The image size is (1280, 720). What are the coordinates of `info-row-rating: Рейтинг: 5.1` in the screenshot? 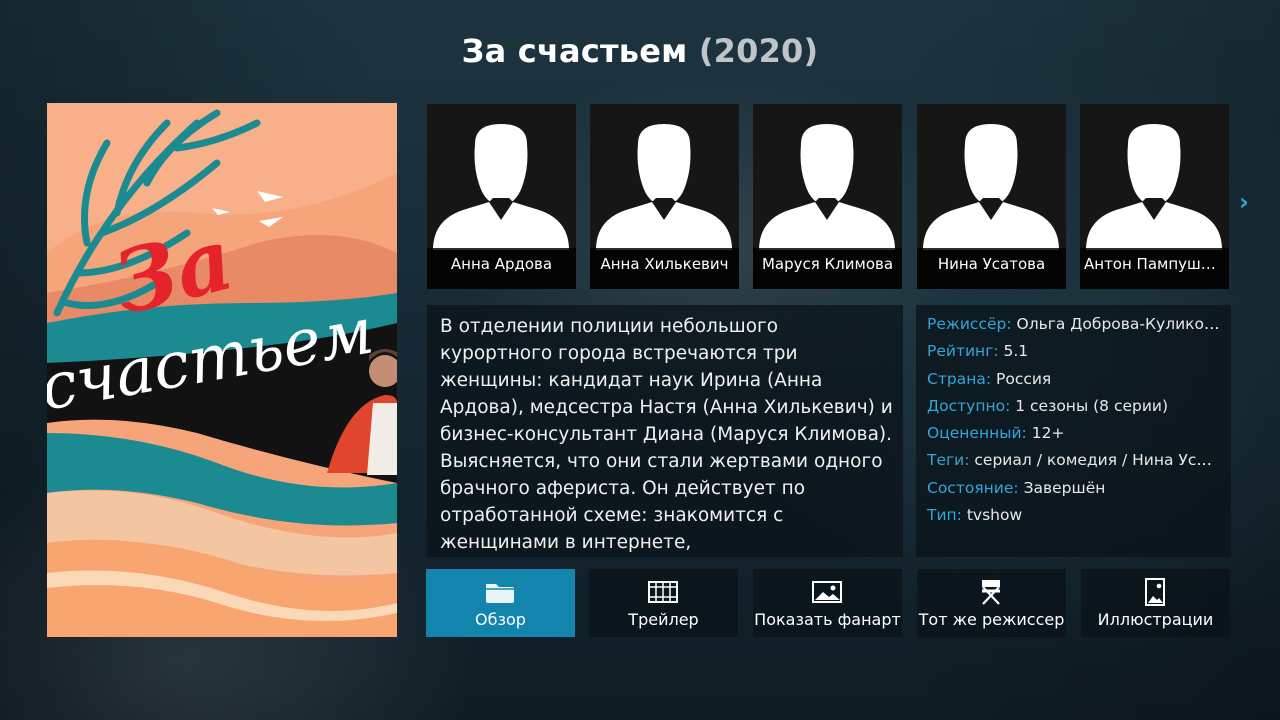 It's located at (978, 351).